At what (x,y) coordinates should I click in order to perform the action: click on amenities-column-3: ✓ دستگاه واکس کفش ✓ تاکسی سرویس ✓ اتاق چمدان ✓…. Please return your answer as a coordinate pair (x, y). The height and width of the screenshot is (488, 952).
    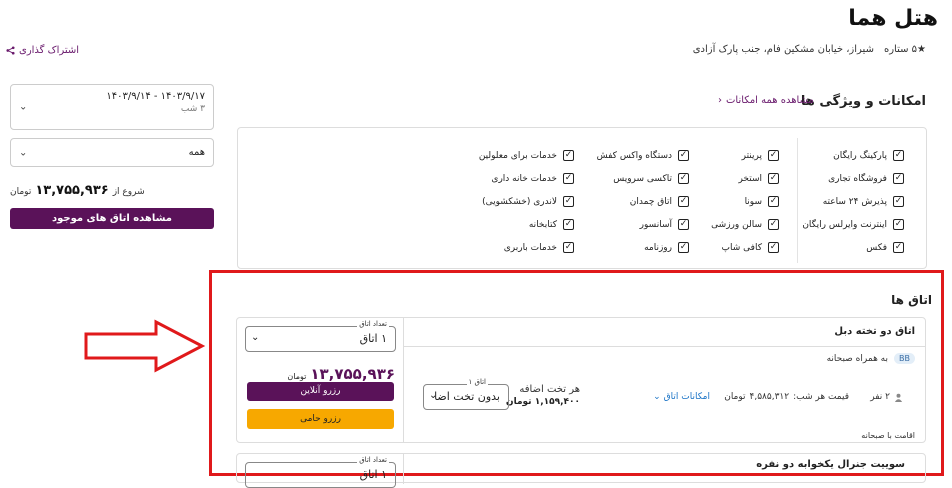
    Looking at the image, I should click on (643, 201).